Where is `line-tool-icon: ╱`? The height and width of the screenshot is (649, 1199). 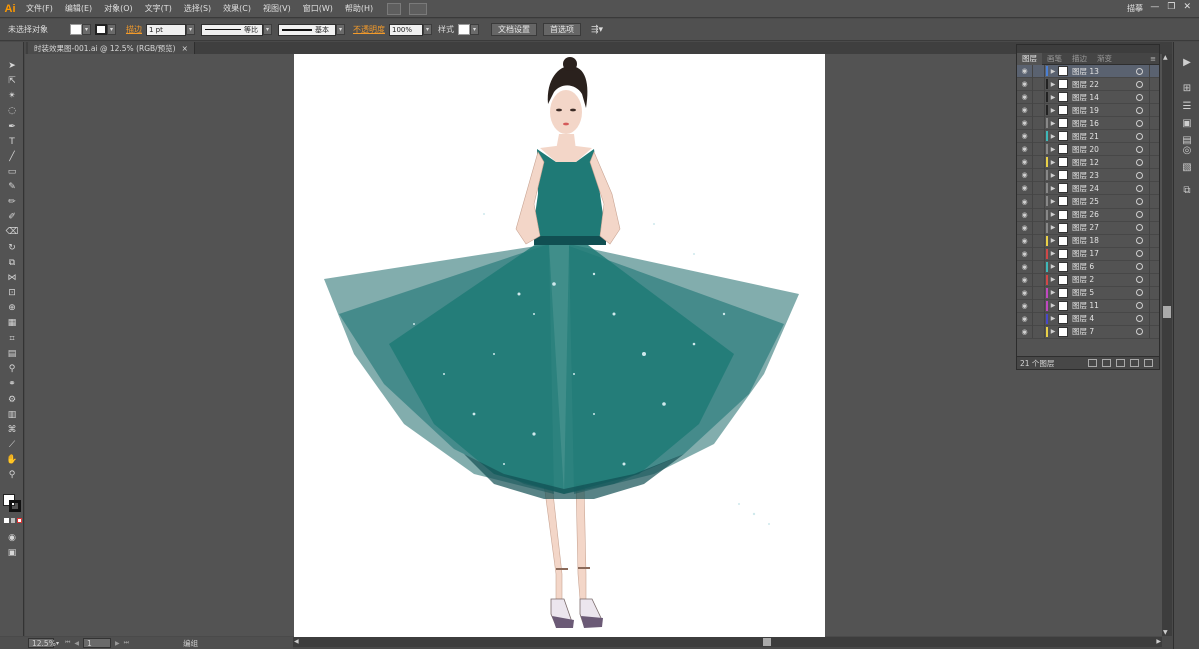
line-tool-icon: ╱ is located at coordinates (12, 156).